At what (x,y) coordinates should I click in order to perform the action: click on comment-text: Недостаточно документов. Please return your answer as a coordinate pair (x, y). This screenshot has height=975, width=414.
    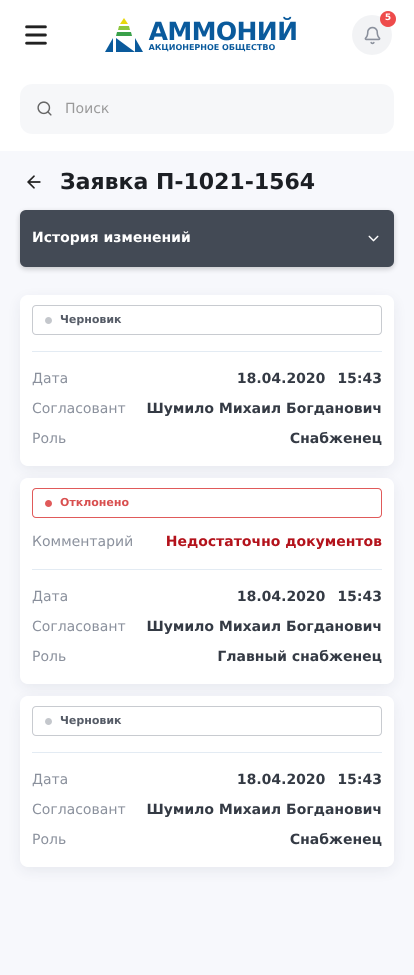
    Looking at the image, I should click on (274, 542).